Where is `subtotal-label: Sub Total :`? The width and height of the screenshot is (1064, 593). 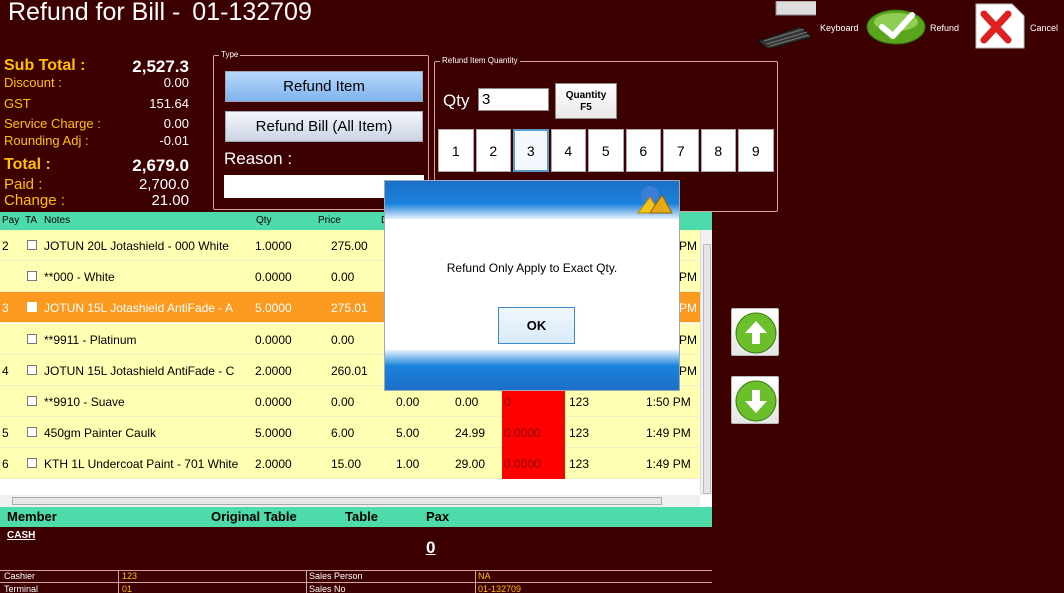
subtotal-label: Sub Total : is located at coordinates (45, 65).